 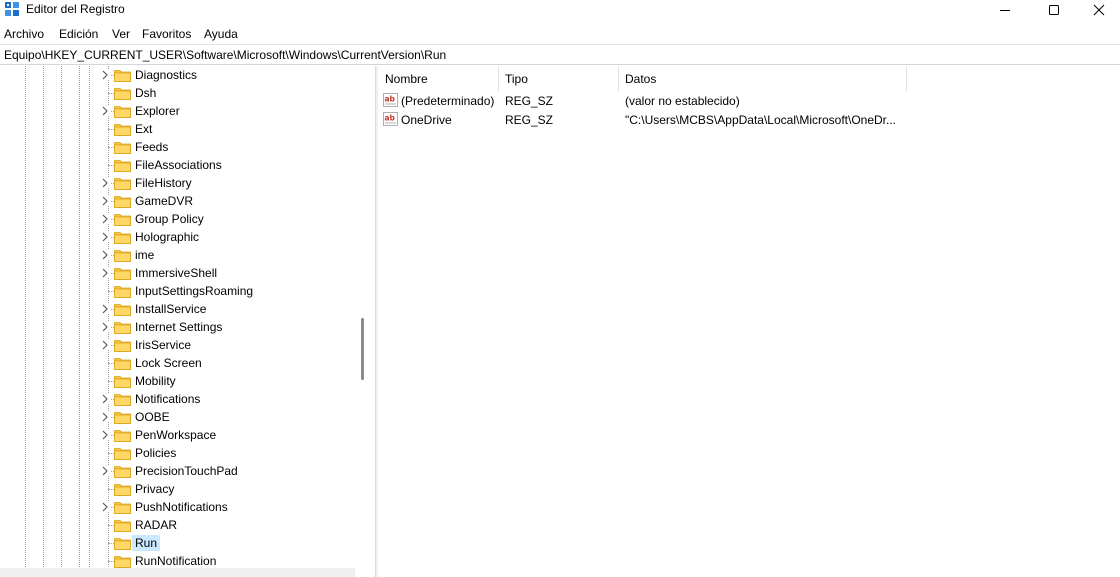 I want to click on tree-item-label: FileHistory, so click(x=163, y=183).